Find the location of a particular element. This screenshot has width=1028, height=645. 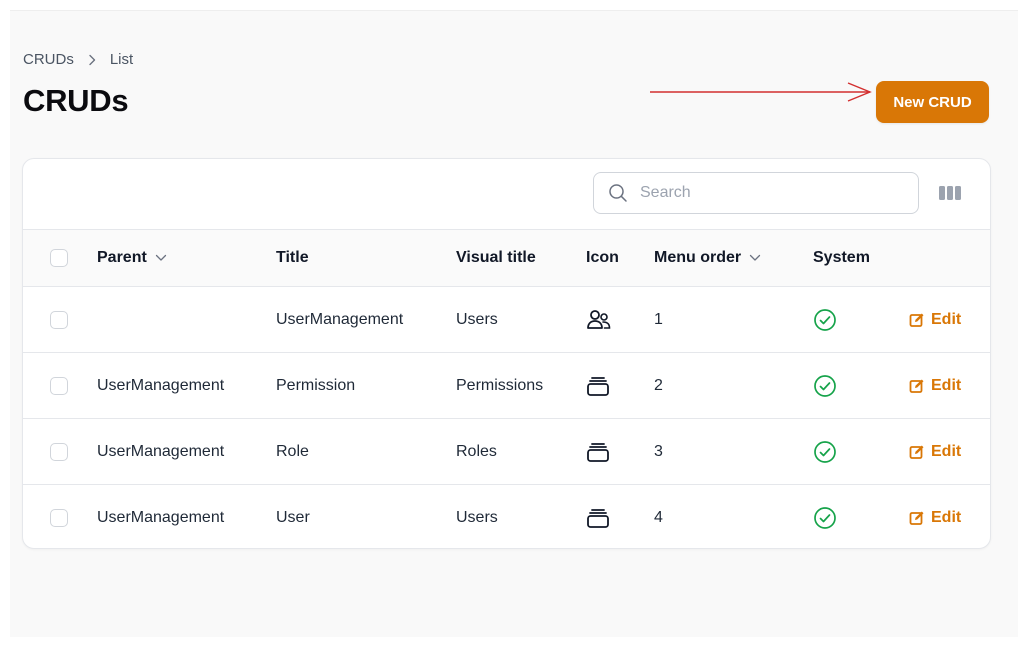

column-header-icon: Icon is located at coordinates (602, 257).